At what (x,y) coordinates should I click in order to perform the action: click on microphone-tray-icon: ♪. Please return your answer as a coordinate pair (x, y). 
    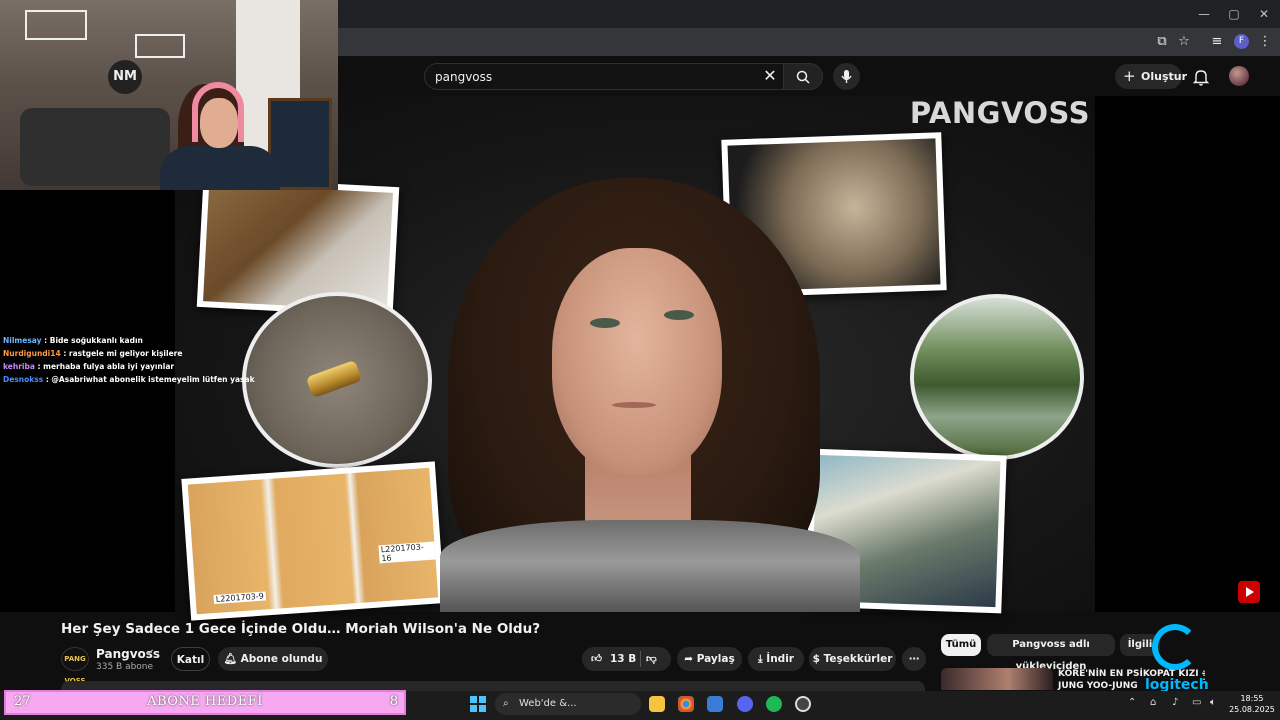
    Looking at the image, I should click on (1175, 702).